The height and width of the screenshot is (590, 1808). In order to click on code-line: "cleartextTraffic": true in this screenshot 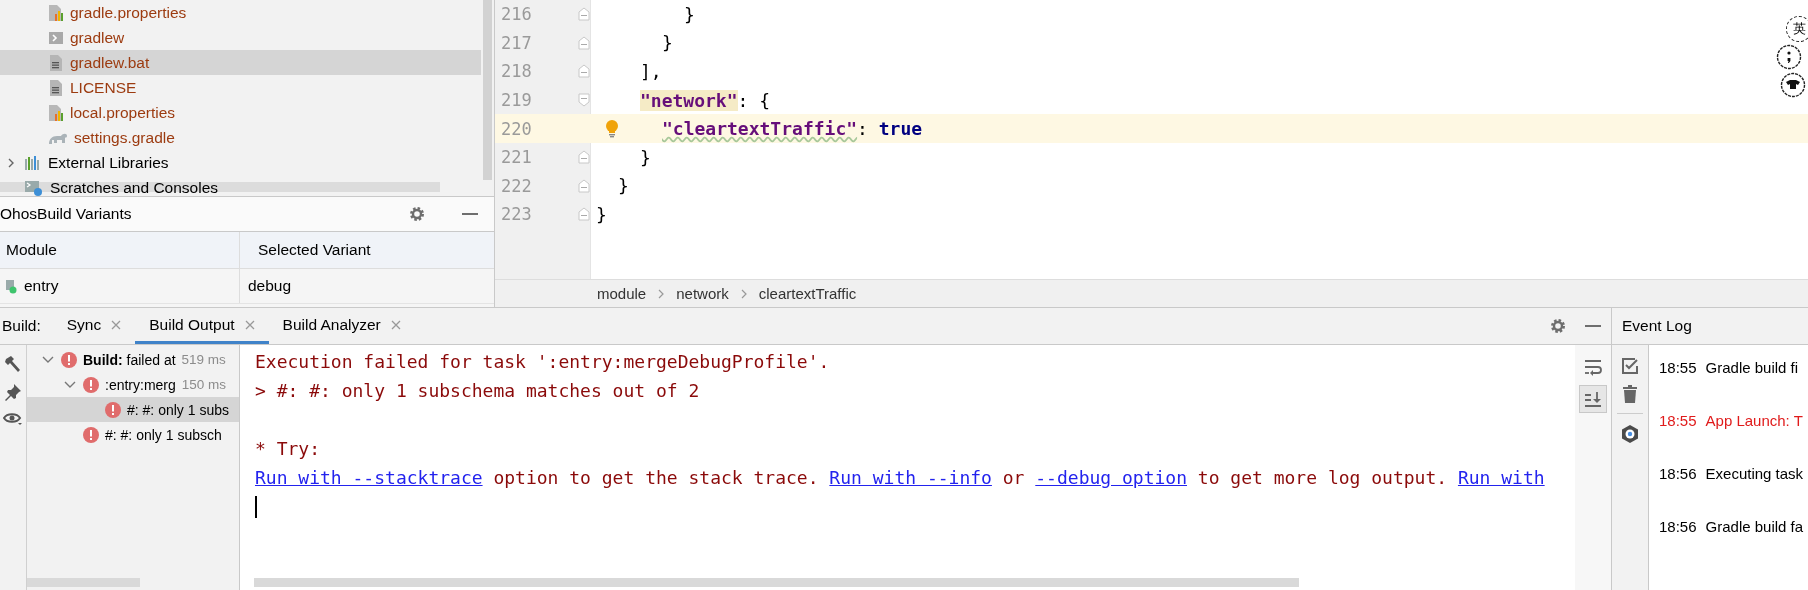, I will do `click(792, 129)`.